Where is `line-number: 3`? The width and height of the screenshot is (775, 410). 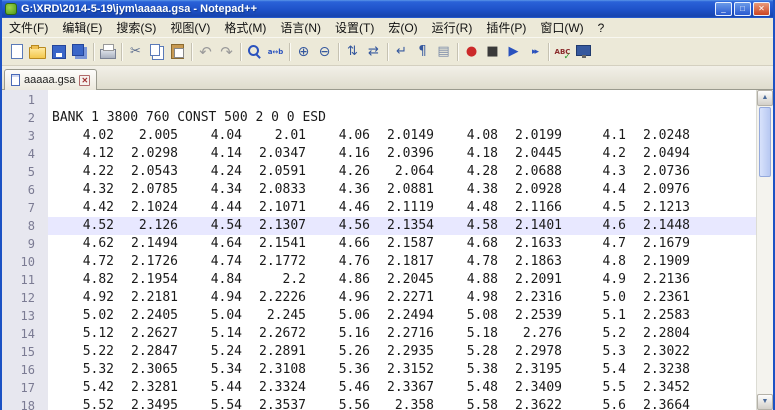 line-number: 3 is located at coordinates (25, 136).